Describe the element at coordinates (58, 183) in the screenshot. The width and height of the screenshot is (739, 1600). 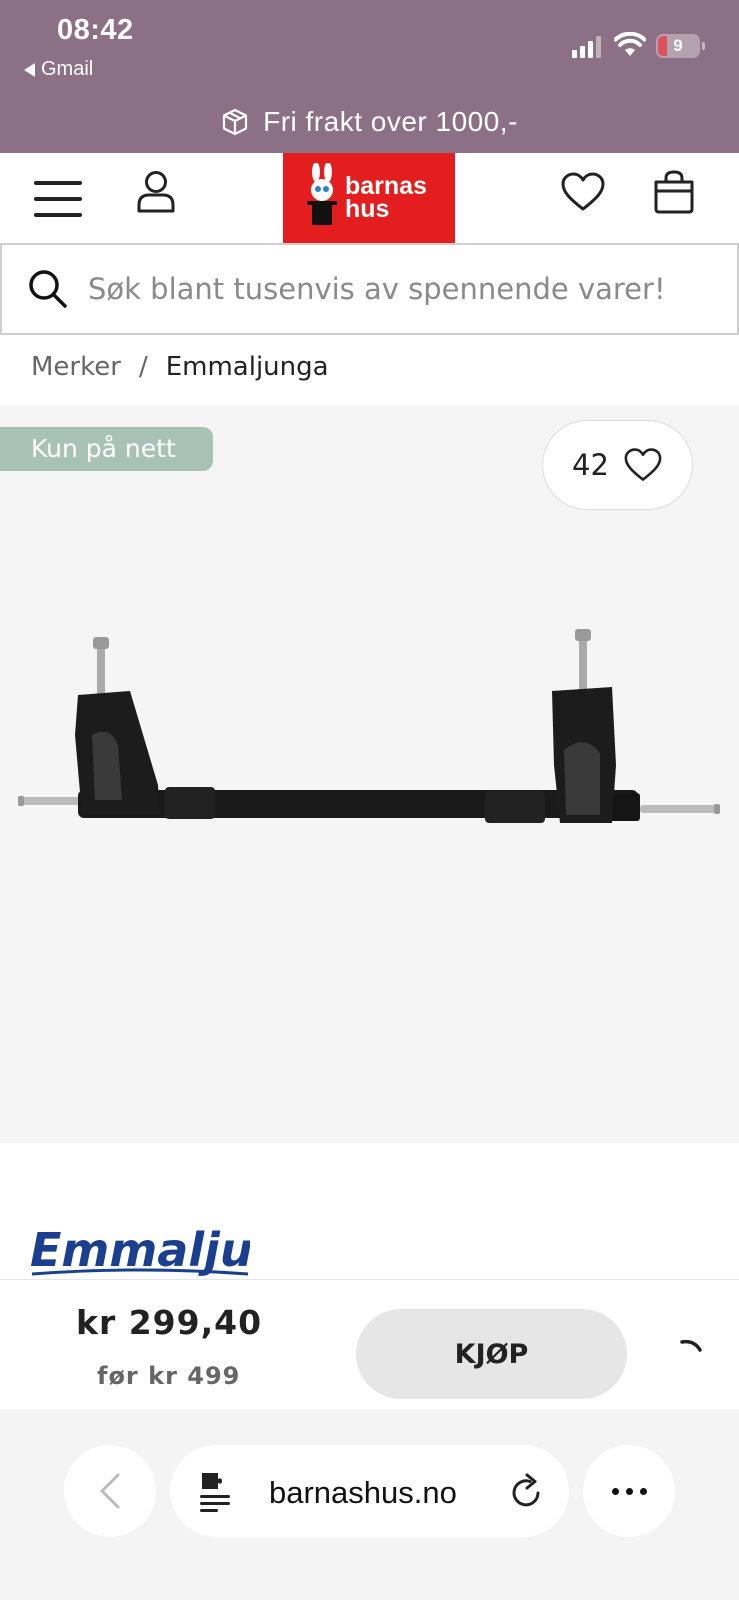
I see `menu-icon` at that location.